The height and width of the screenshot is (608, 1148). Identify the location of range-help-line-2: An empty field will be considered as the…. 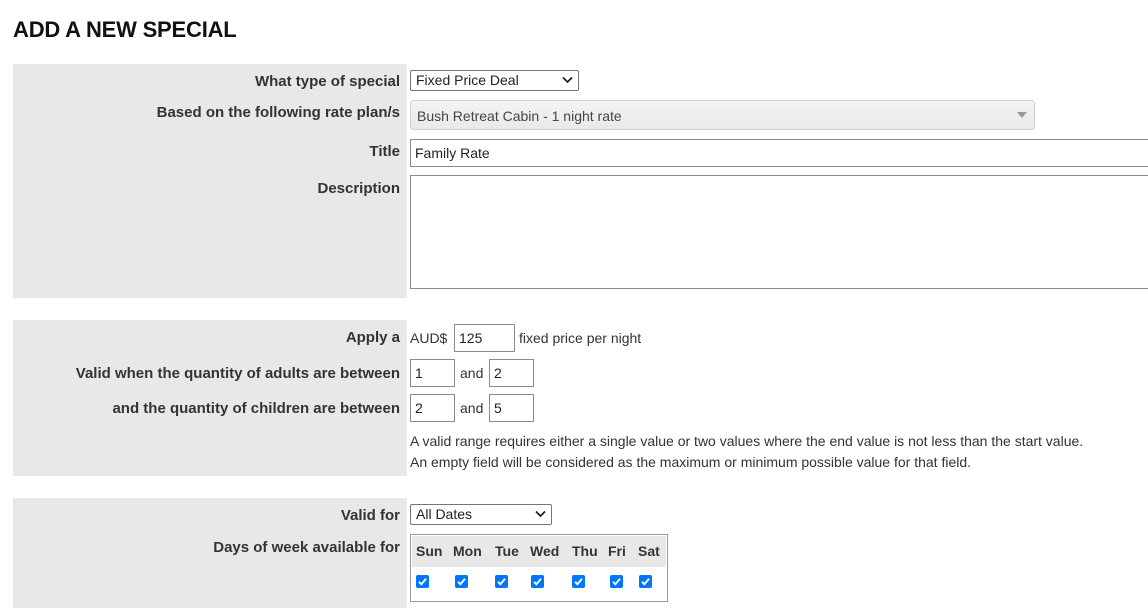
(691, 462).